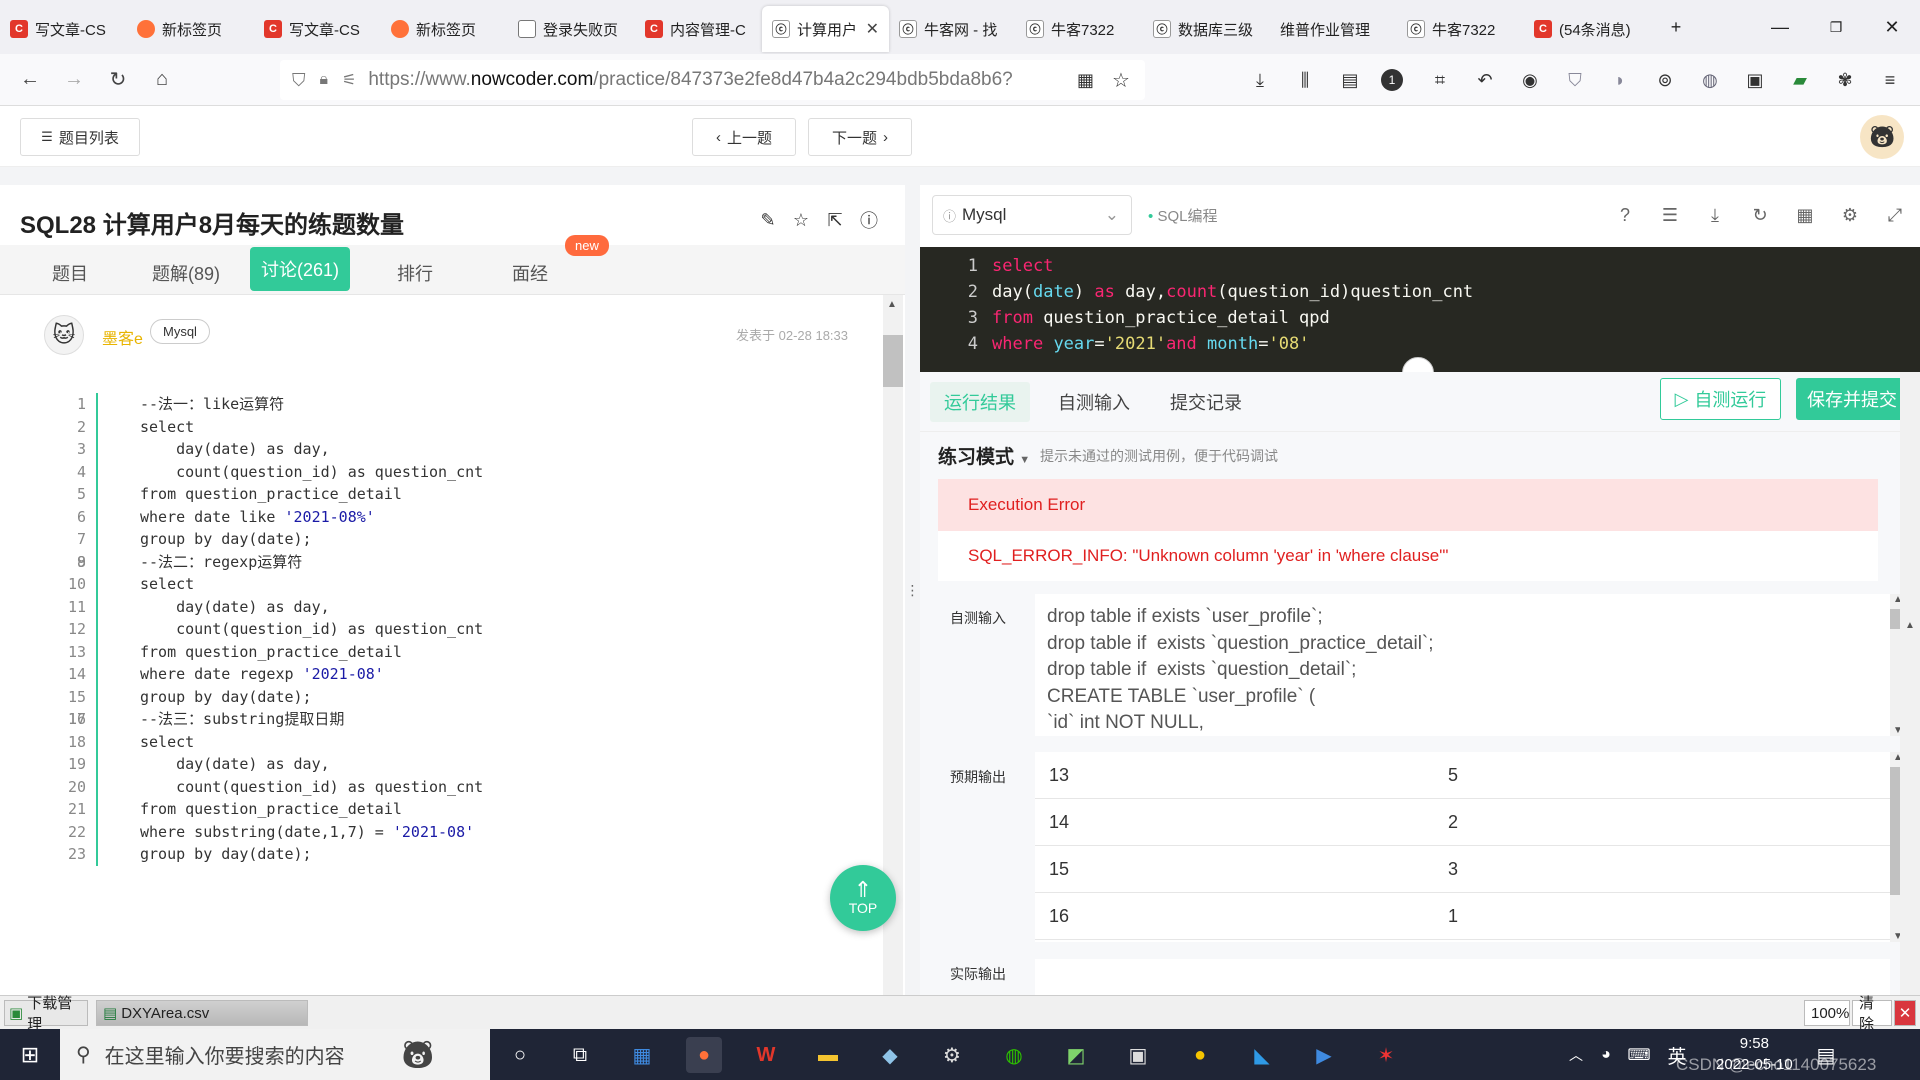 This screenshot has height=1080, width=1920. I want to click on tab-run-result: 运行结果, so click(980, 402).